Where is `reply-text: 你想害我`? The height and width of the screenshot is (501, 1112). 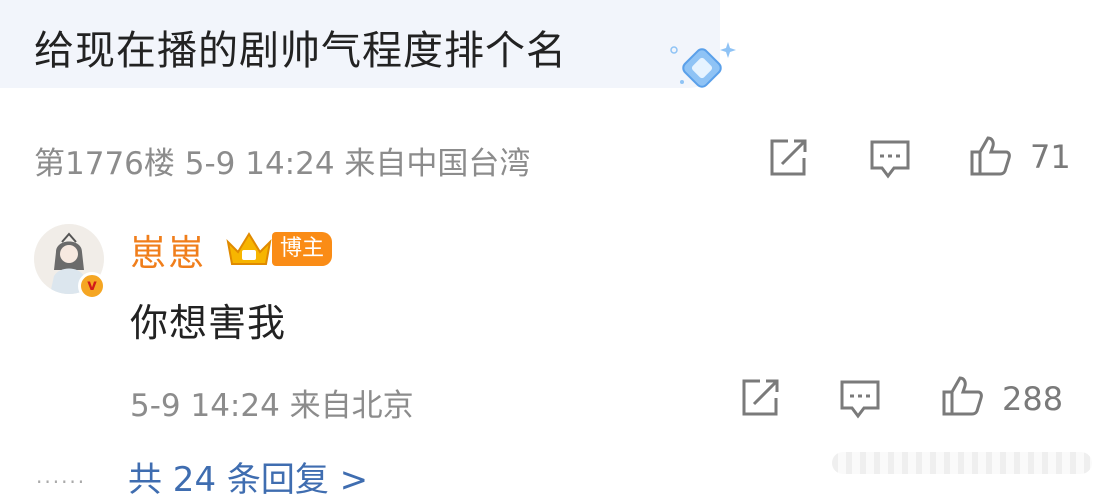 reply-text: 你想害我 is located at coordinates (208, 323).